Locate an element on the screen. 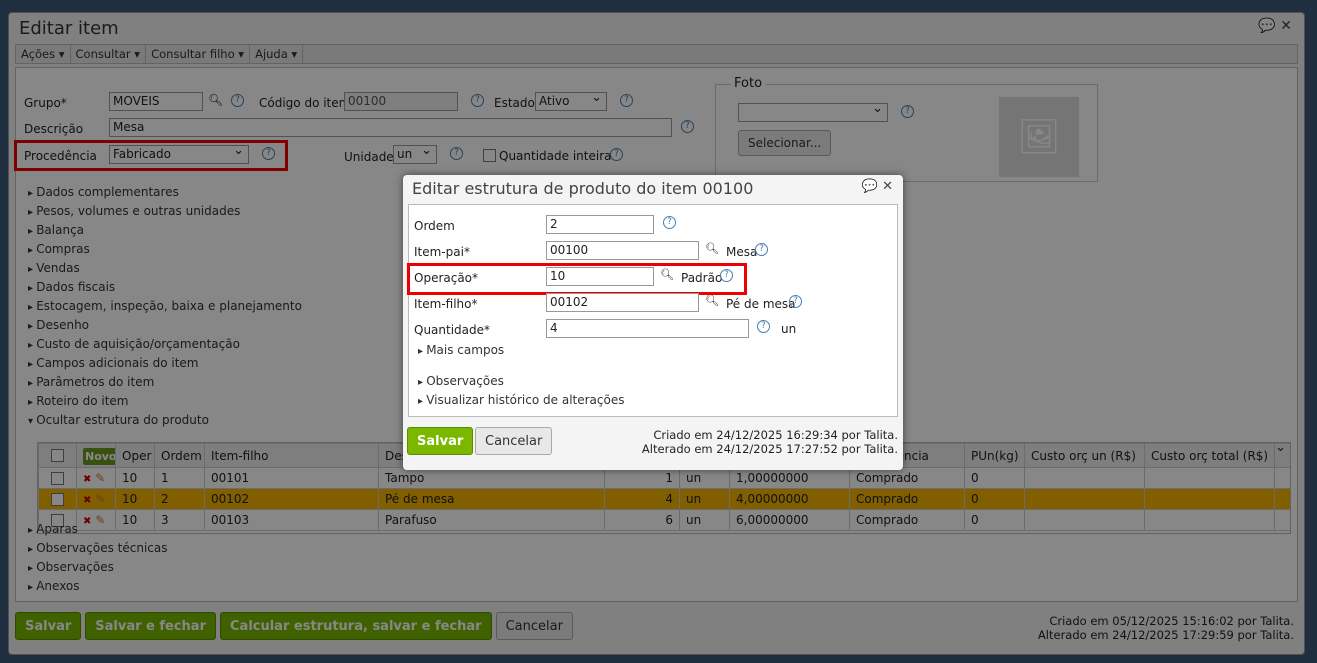 The height and width of the screenshot is (663, 1317). mais-campos-toggle: Mais campos is located at coordinates (461, 350).